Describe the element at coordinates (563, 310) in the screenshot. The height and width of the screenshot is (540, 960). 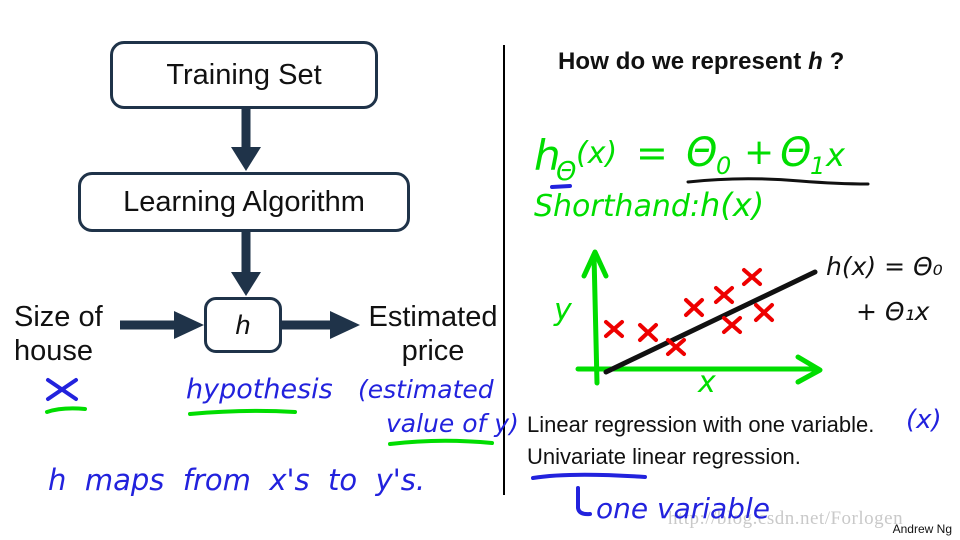
I see `plot-y-axis-label: y` at that location.